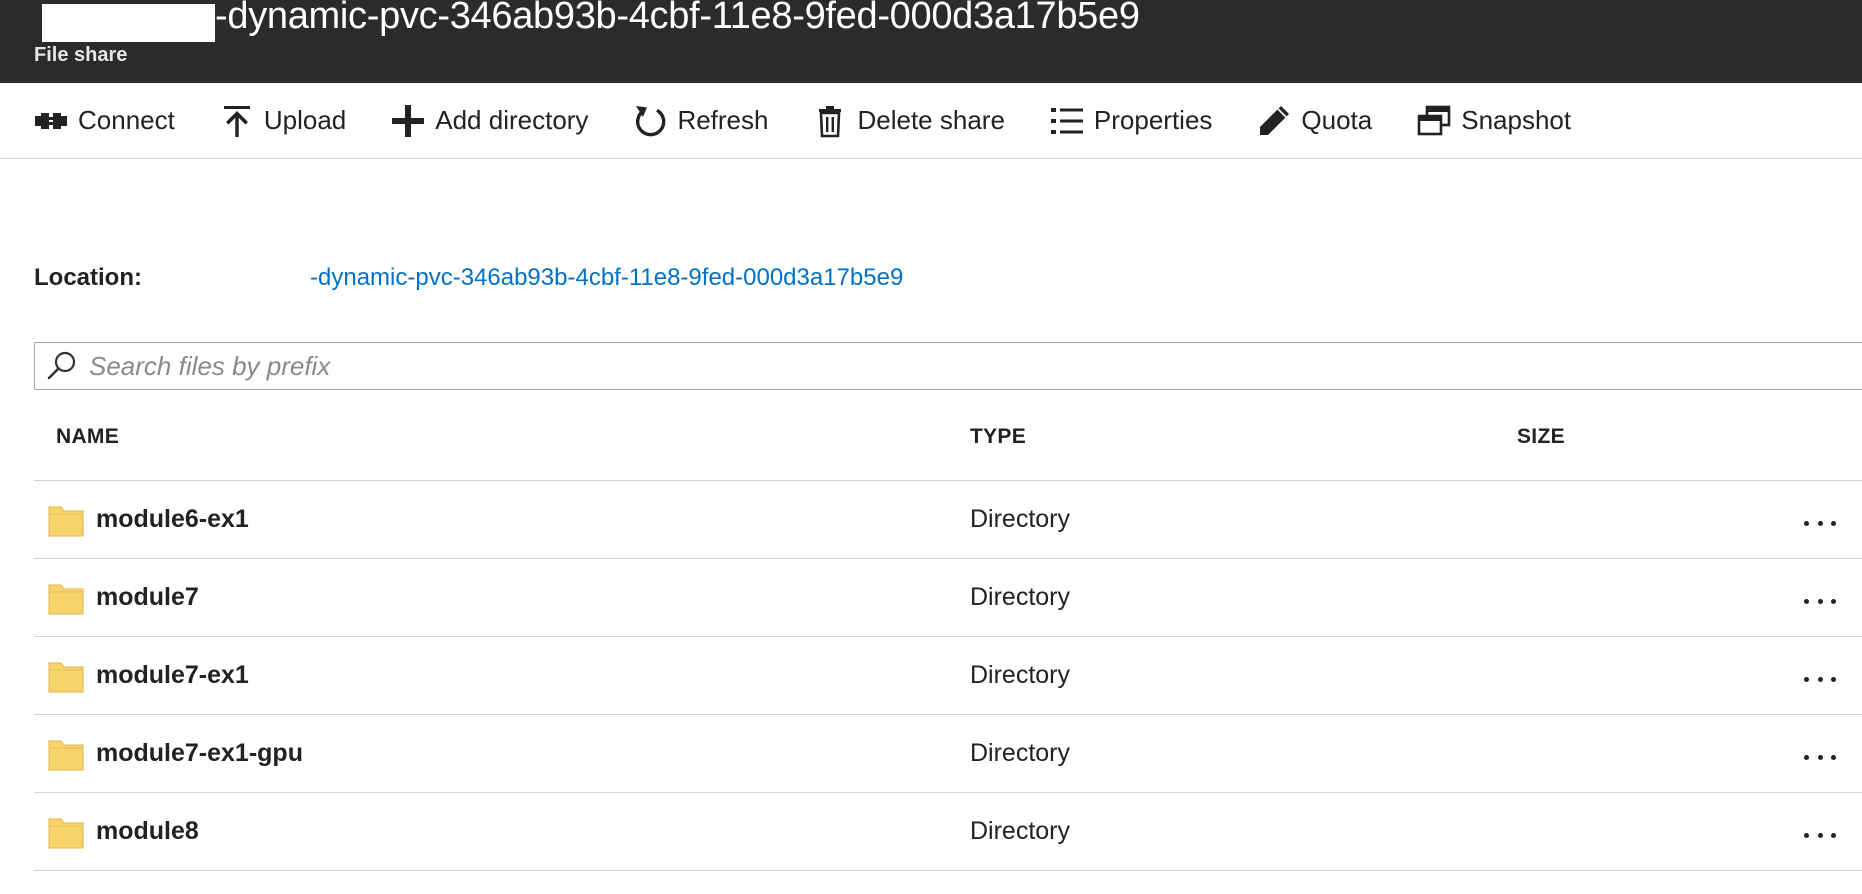 The image size is (1862, 894). I want to click on trash-icon, so click(830, 121).